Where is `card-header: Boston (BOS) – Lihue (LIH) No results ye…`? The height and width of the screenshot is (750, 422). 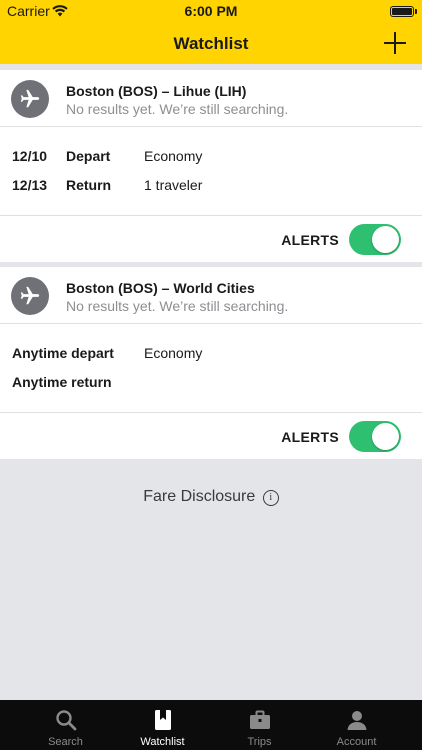
card-header: Boston (BOS) – Lihue (LIH) No results ye… is located at coordinates (211, 98).